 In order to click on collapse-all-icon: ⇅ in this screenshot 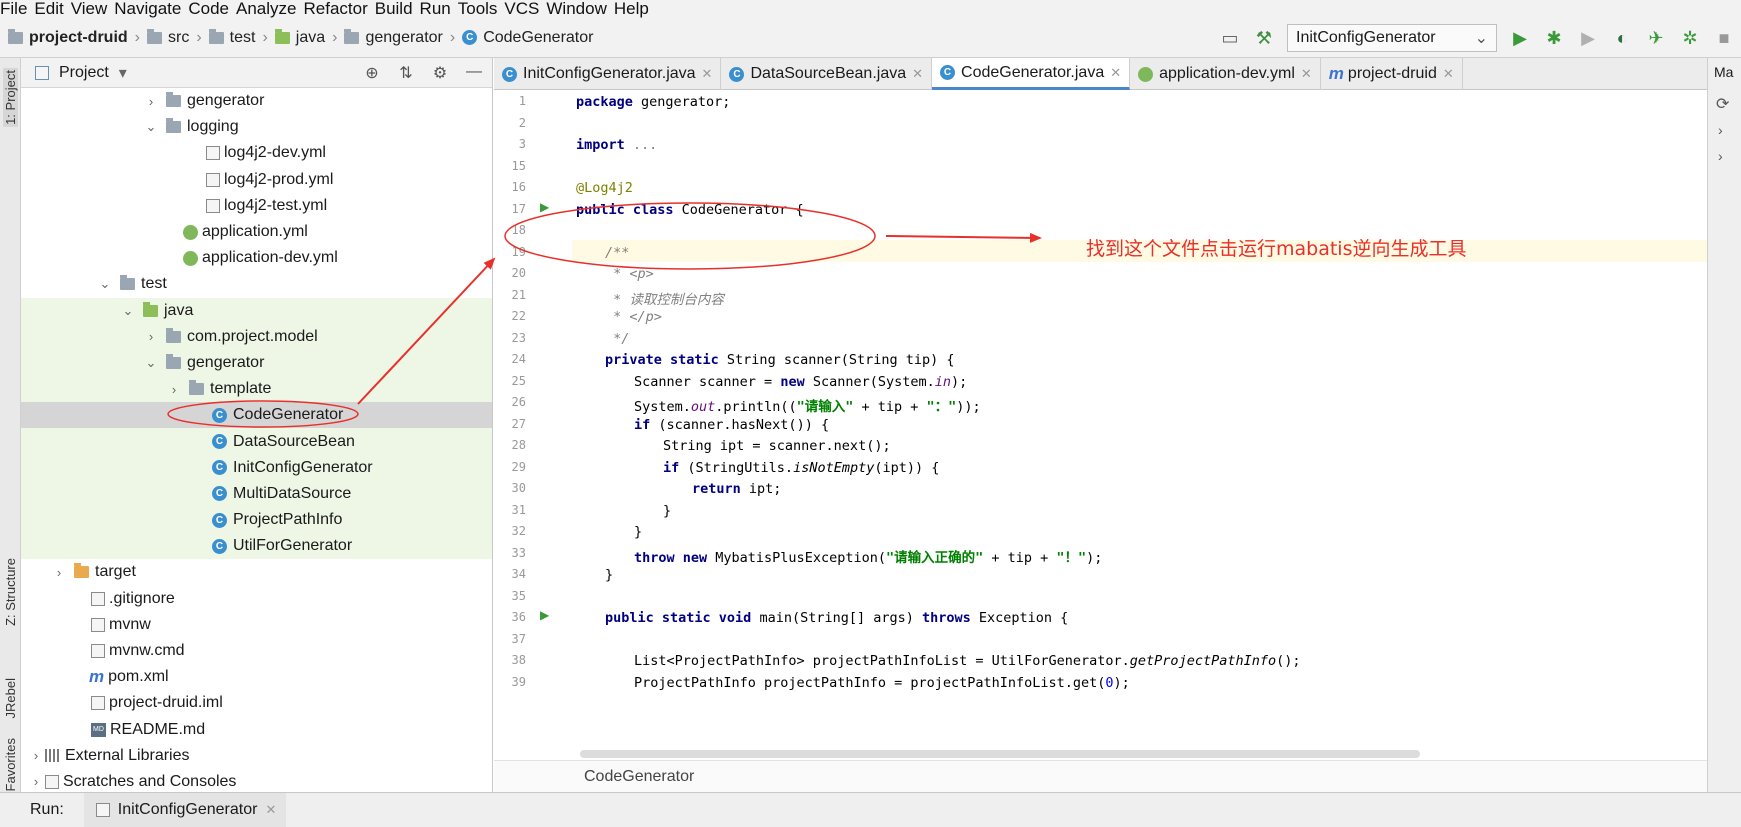, I will do `click(406, 73)`.